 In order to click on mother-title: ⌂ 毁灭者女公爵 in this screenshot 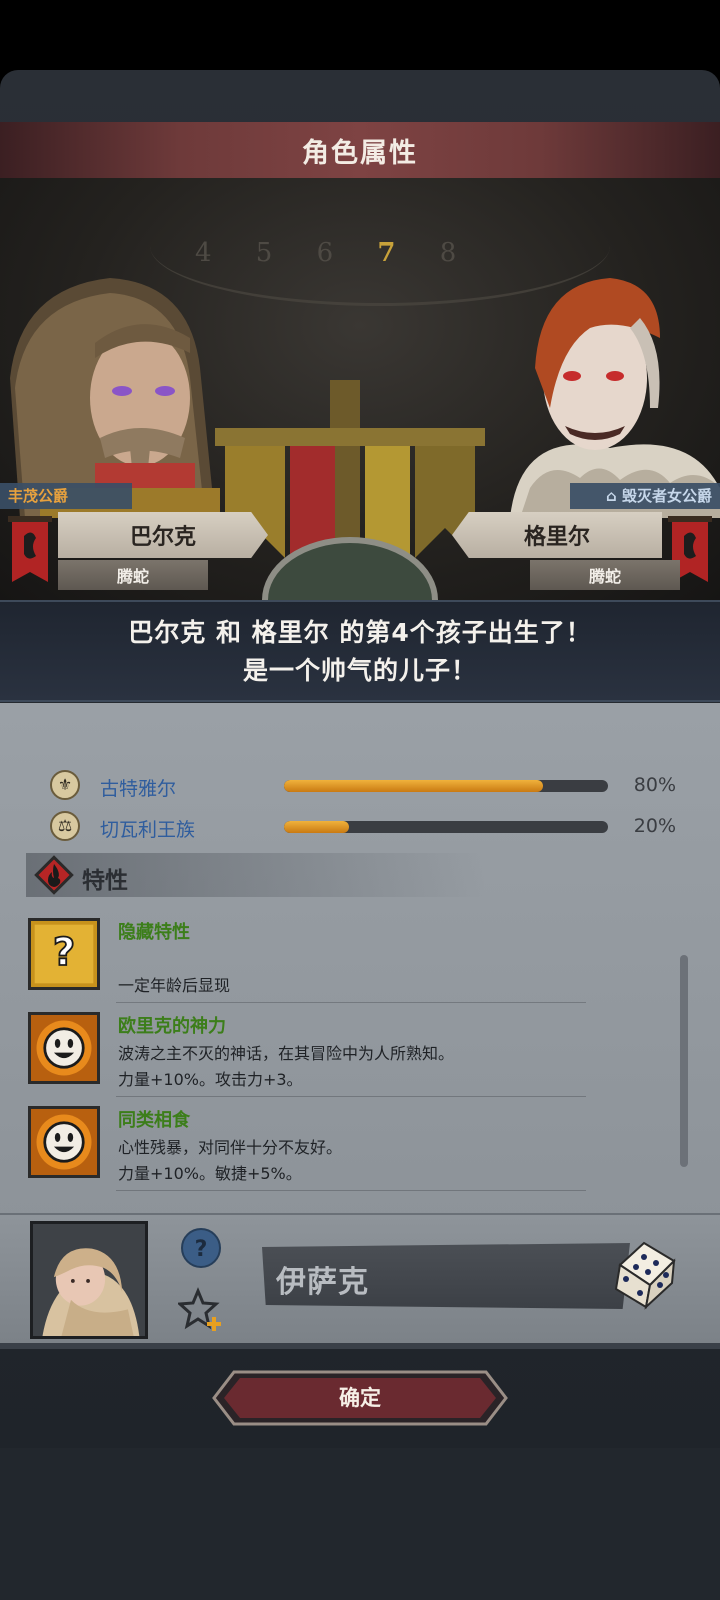, I will do `click(645, 496)`.